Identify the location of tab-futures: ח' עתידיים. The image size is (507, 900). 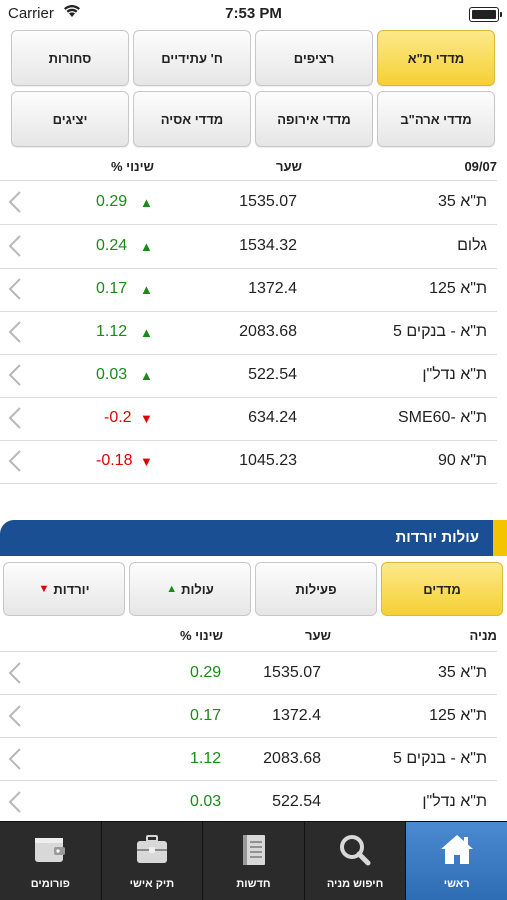
(192, 58).